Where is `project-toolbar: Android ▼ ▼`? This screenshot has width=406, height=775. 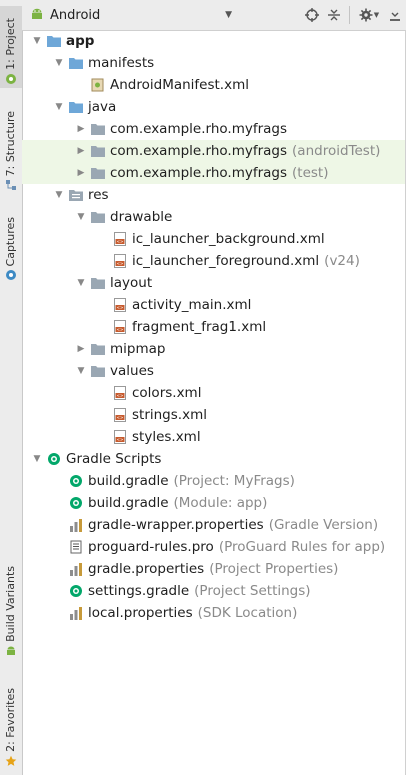 project-toolbar: Android ▼ ▼ is located at coordinates (214, 15).